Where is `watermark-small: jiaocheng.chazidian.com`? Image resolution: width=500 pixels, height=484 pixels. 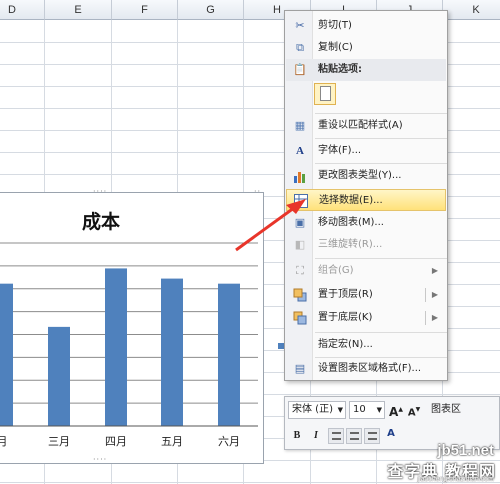
watermark-small: jiaocheng.chazidian.com is located at coordinates (455, 479).